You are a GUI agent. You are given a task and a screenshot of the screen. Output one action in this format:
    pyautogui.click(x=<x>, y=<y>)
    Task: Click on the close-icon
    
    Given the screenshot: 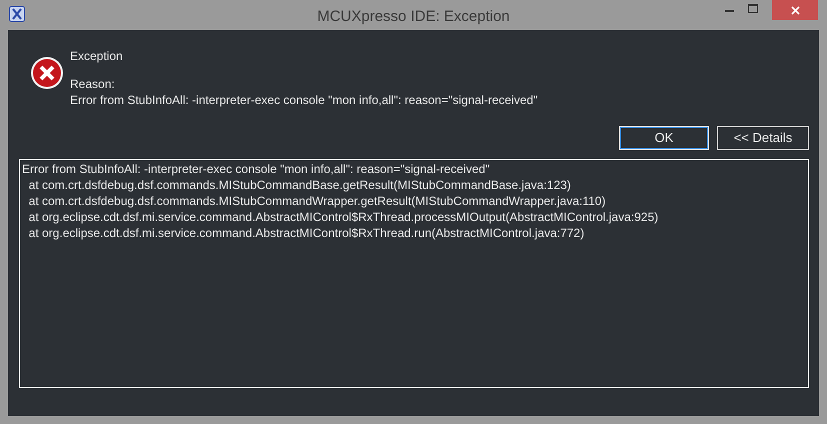 What is the action you would take?
    pyautogui.click(x=795, y=10)
    